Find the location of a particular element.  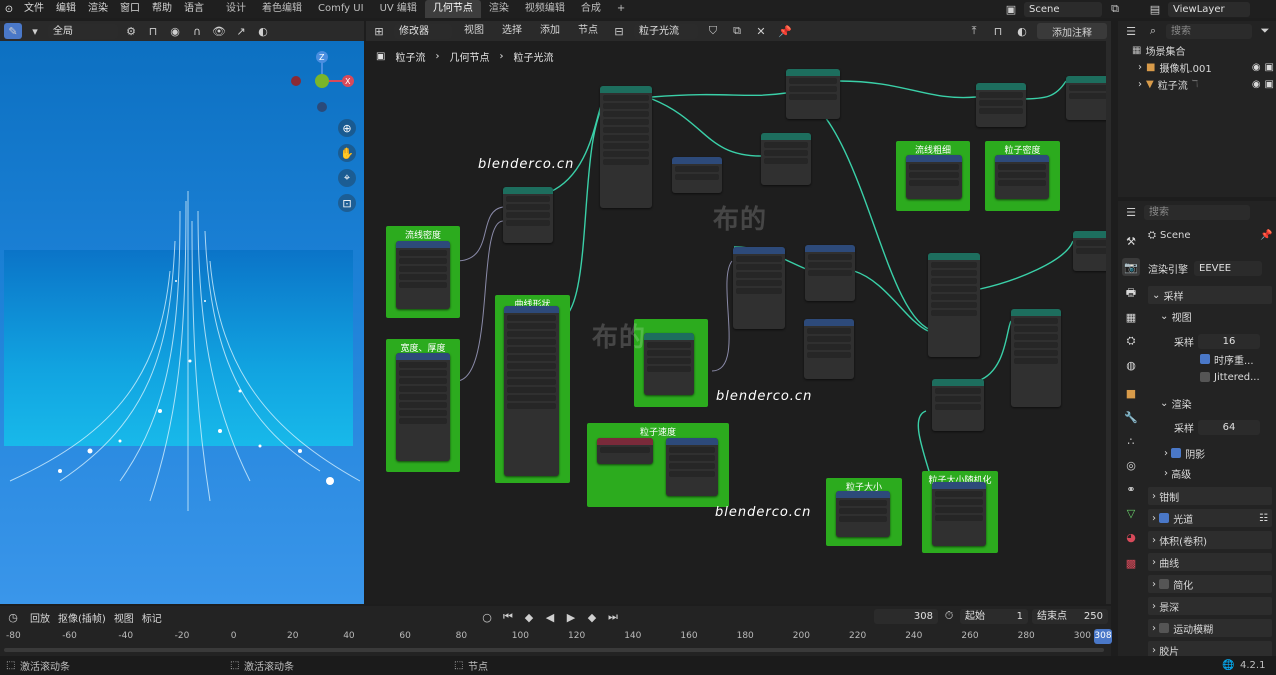

modifier-wrench-icon: ℸ is located at coordinates (1195, 84).